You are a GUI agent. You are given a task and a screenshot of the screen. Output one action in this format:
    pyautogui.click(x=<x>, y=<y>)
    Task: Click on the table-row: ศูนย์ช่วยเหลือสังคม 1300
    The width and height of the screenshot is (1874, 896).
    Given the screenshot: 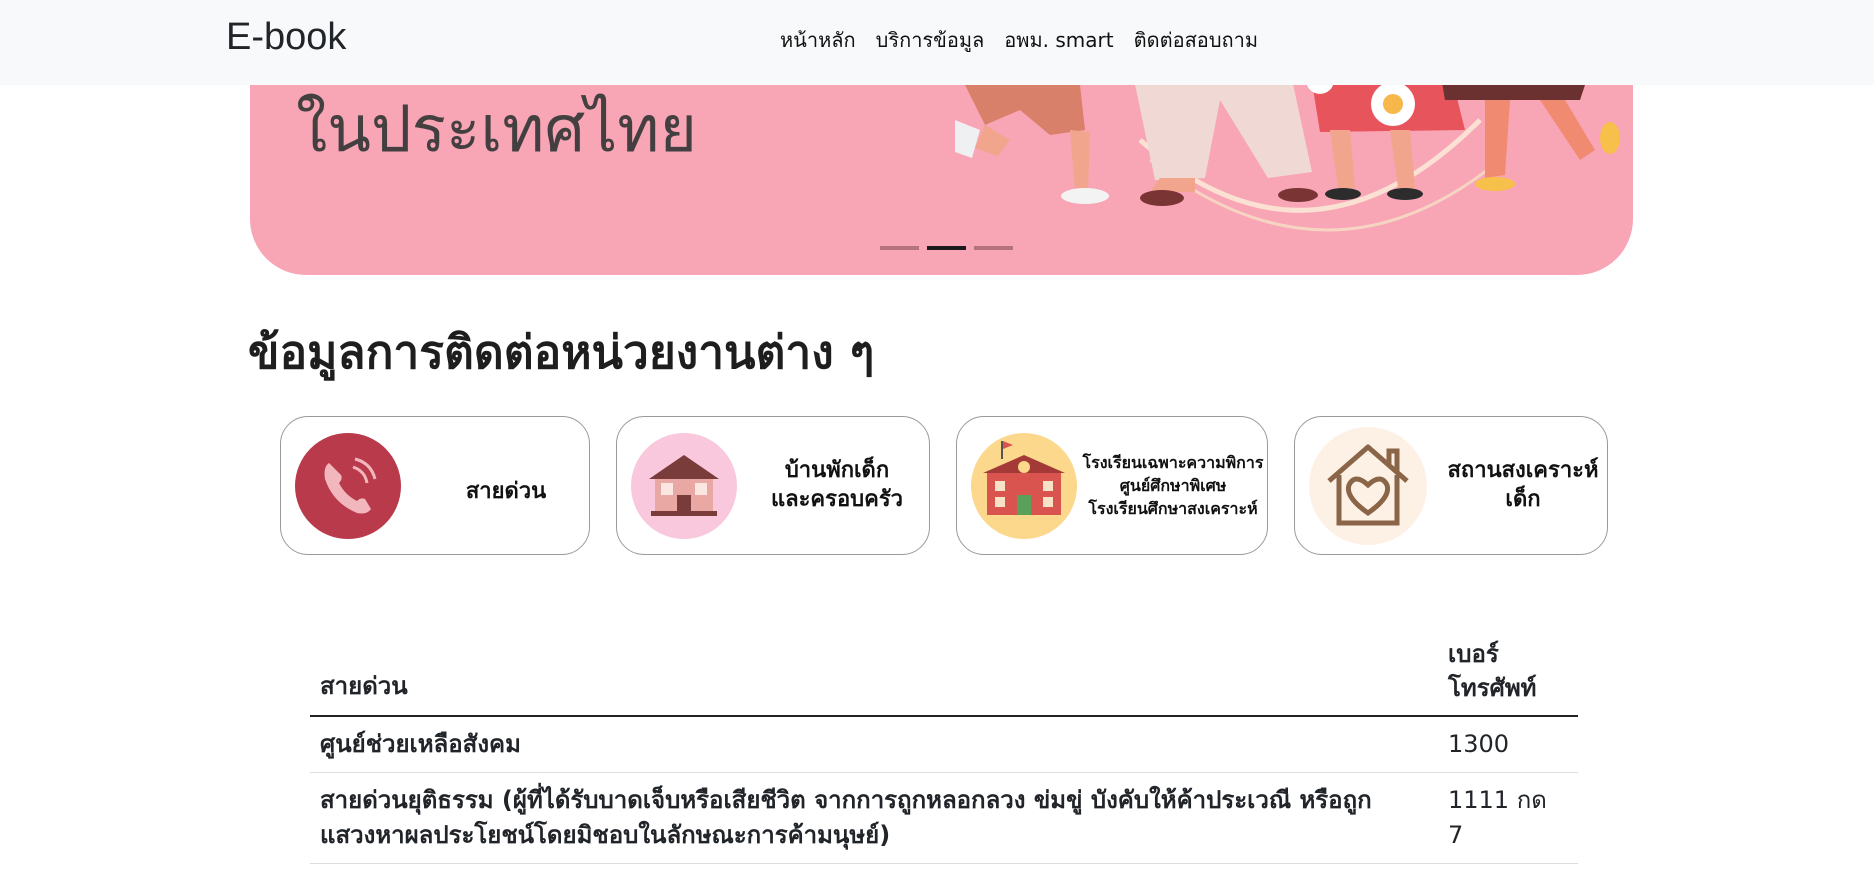 What is the action you would take?
    pyautogui.click(x=944, y=744)
    